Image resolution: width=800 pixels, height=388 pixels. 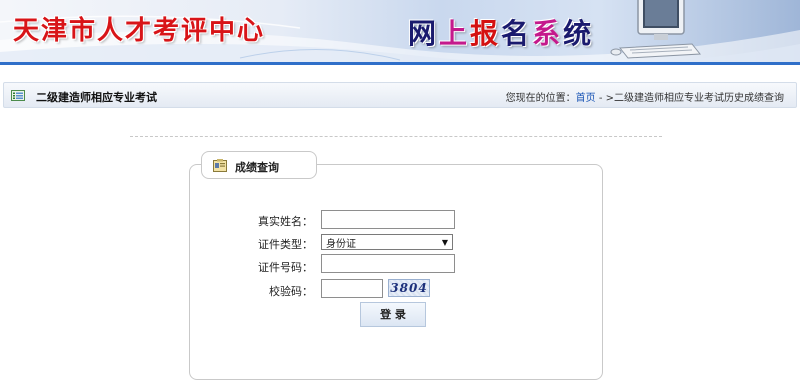 What do you see at coordinates (96, 97) in the screenshot?
I see `page-title: 二级建造师相应专业考试` at bounding box center [96, 97].